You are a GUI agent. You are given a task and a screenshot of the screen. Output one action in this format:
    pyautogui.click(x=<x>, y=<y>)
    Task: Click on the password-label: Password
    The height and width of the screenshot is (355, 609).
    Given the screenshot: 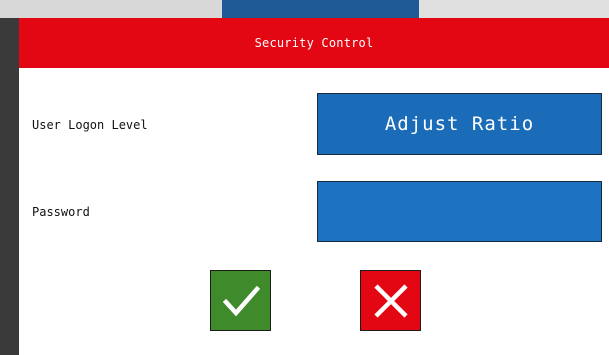 What is the action you would take?
    pyautogui.click(x=61, y=212)
    